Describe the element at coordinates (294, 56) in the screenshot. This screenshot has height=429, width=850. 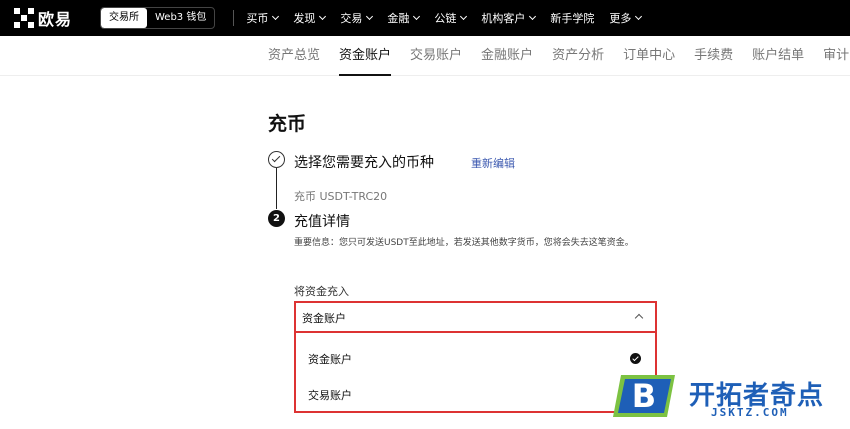
I see `tab-asset-overview: 资产总览` at that location.